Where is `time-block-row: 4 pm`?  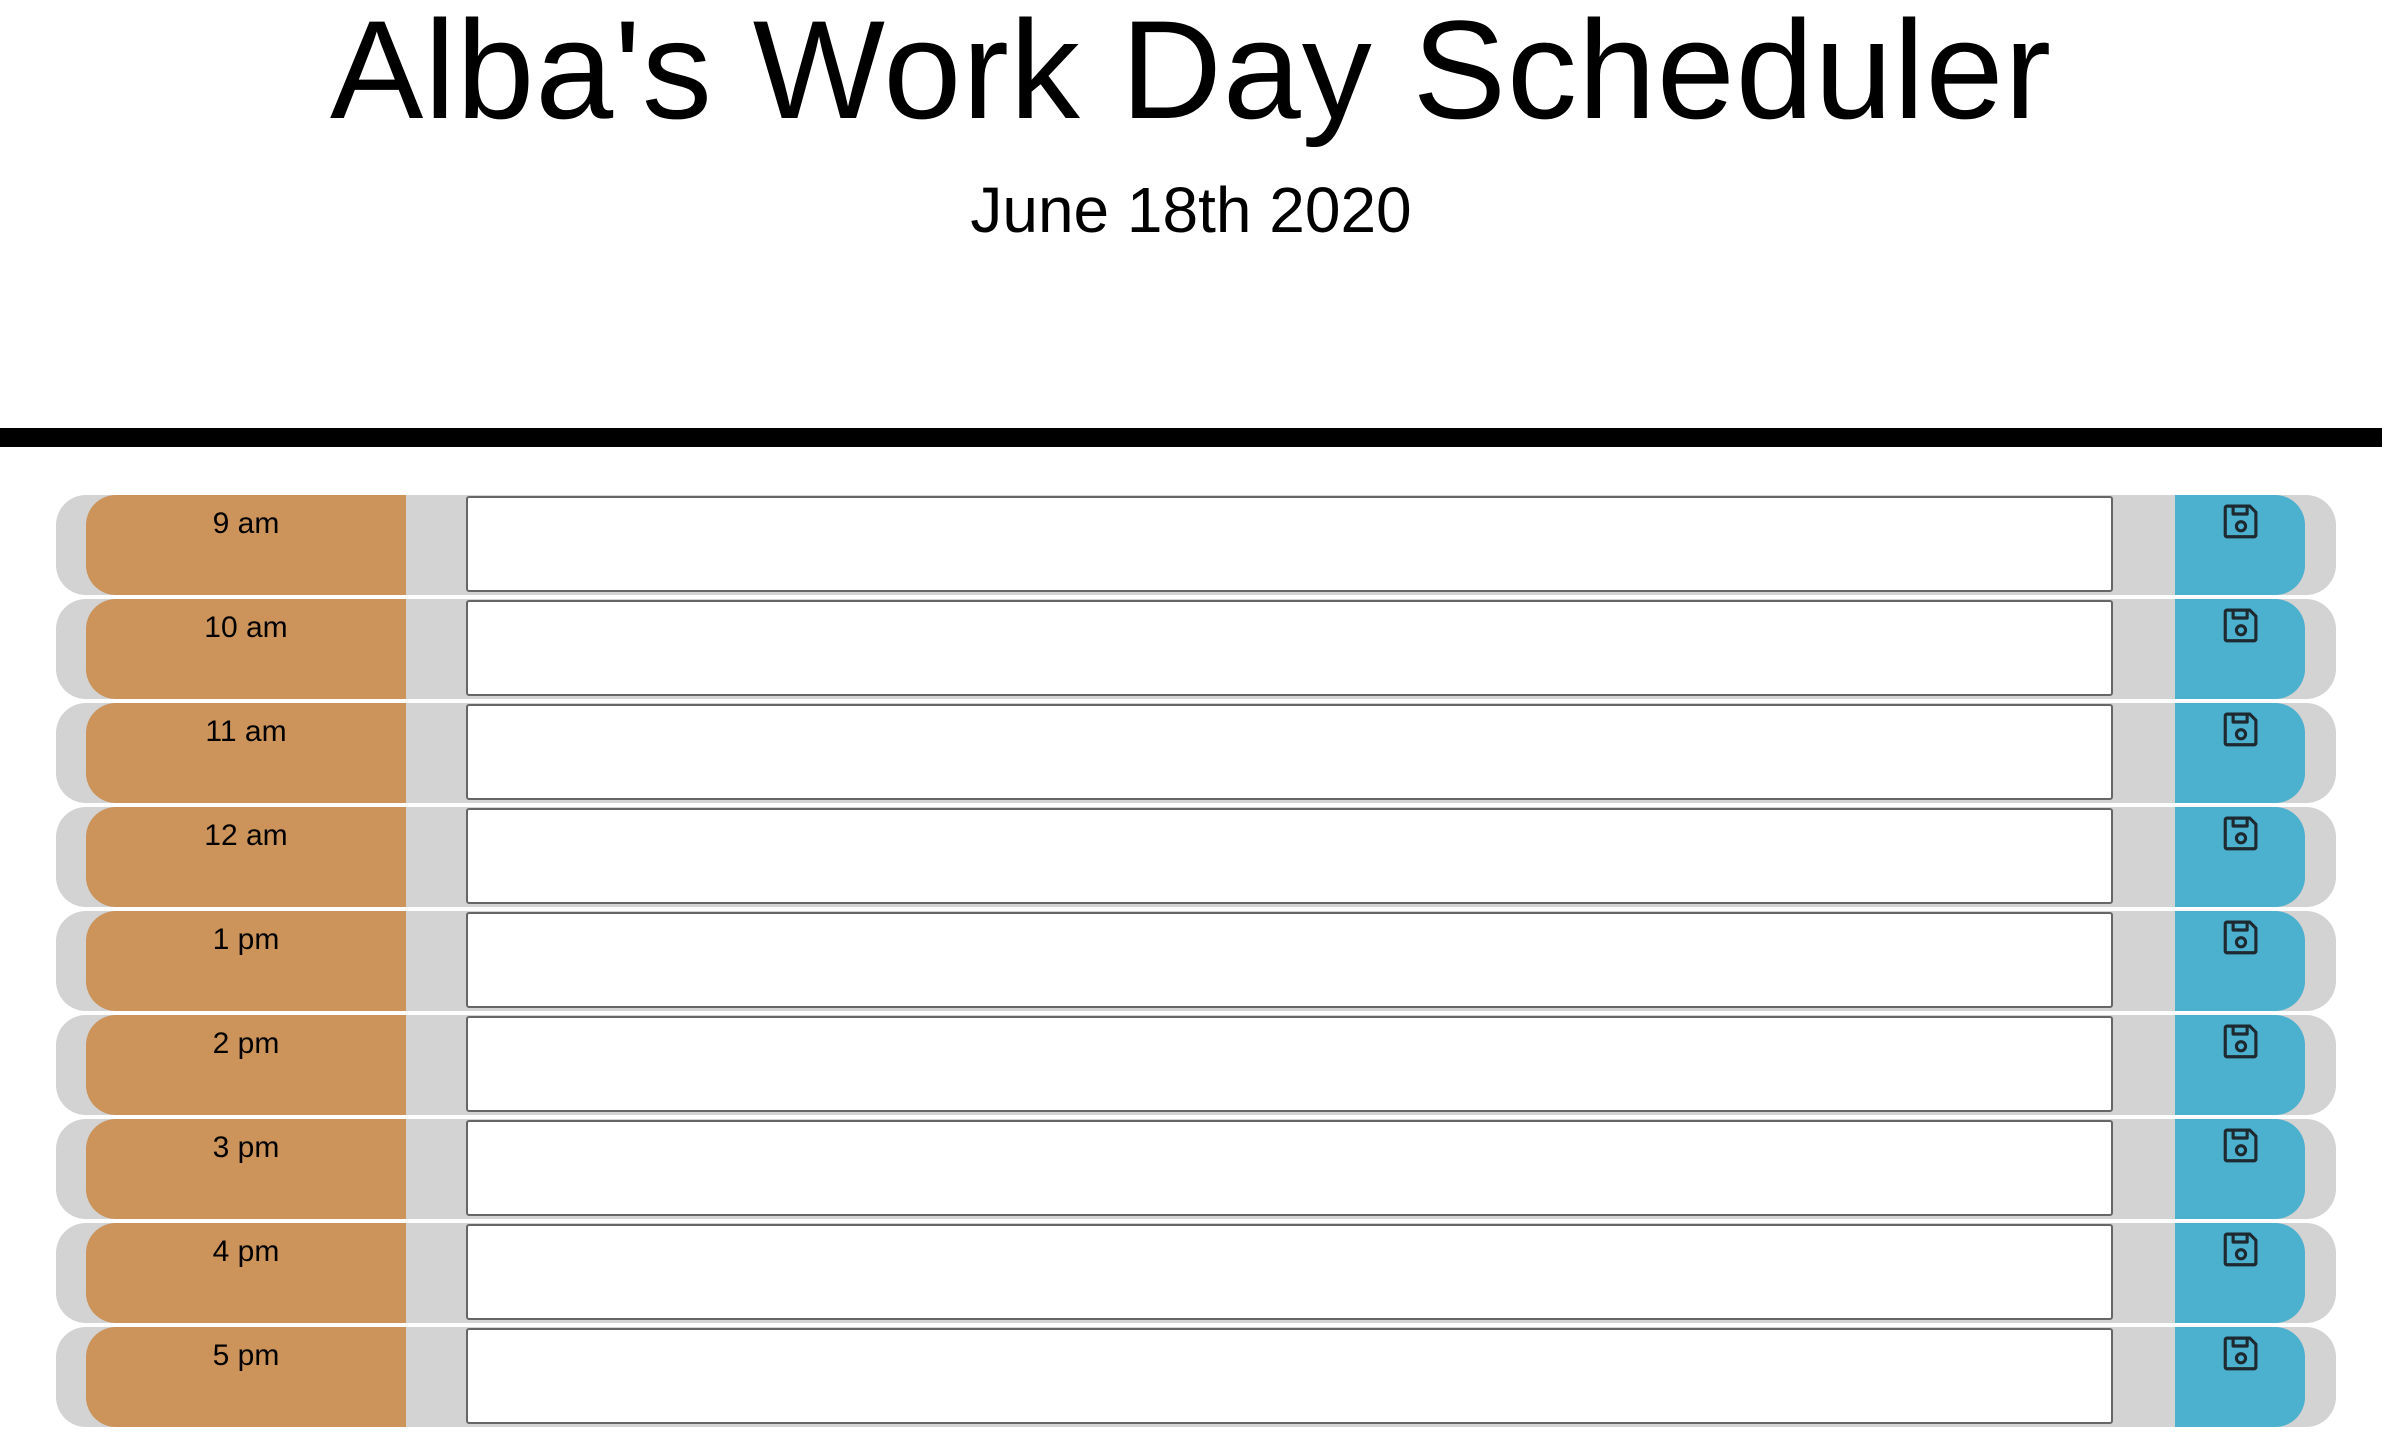
time-block-row: 4 pm is located at coordinates (1196, 1273).